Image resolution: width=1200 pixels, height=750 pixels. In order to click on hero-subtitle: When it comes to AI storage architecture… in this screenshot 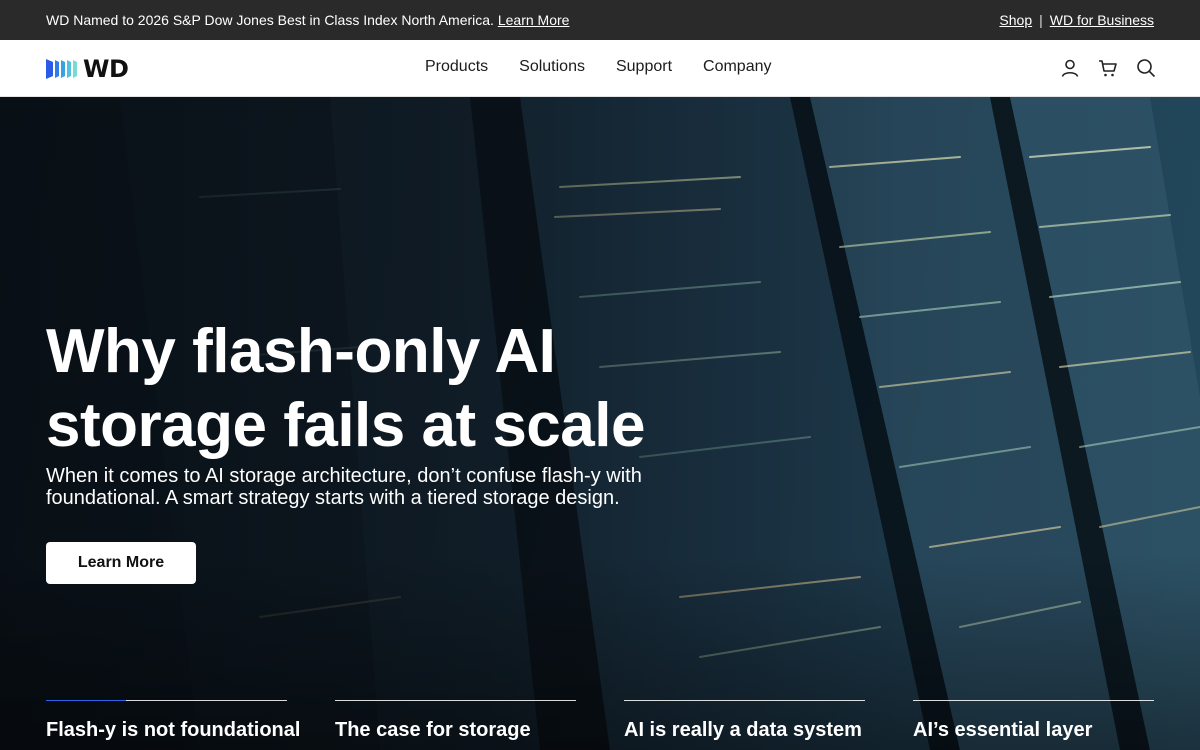, I will do `click(376, 487)`.